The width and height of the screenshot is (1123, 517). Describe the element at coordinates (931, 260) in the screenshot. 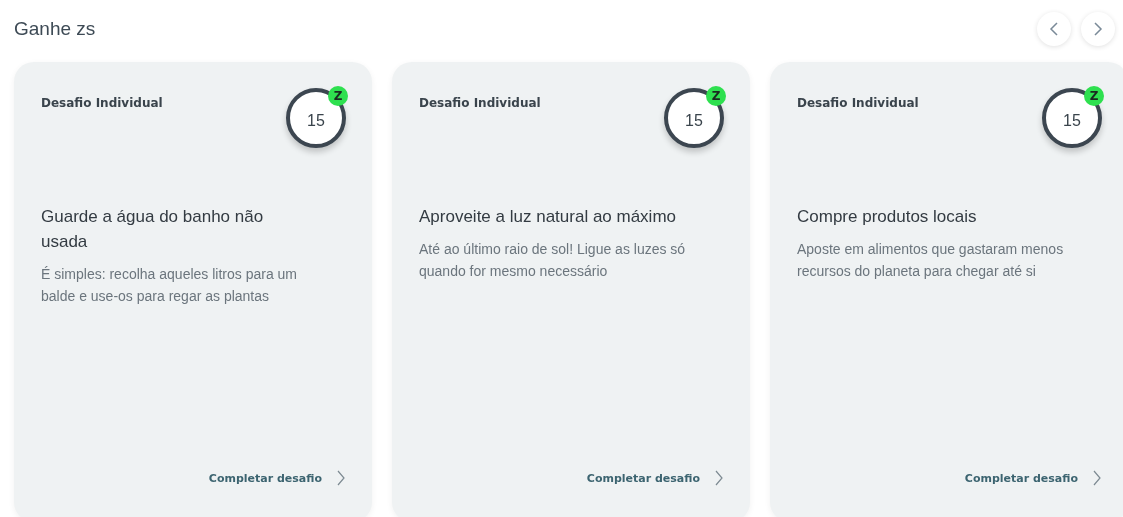

I see `challenge-description: Aposte em alimentos que gastaram menos recursos do planeta para chegar até si` at that location.